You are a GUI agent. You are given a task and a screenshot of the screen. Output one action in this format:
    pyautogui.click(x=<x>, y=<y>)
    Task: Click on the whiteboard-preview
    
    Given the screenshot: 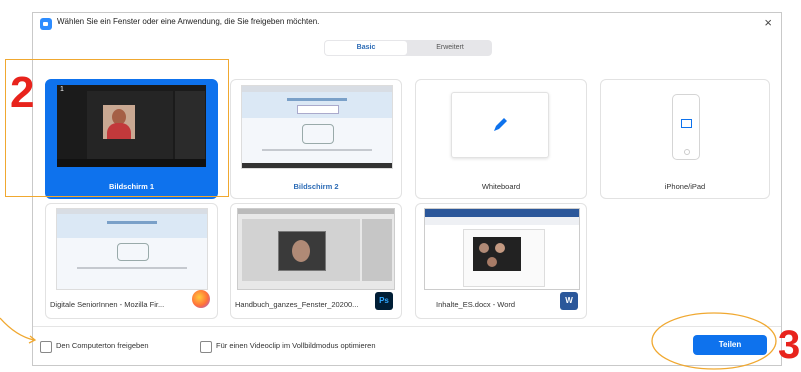 What is the action you would take?
    pyautogui.click(x=500, y=125)
    